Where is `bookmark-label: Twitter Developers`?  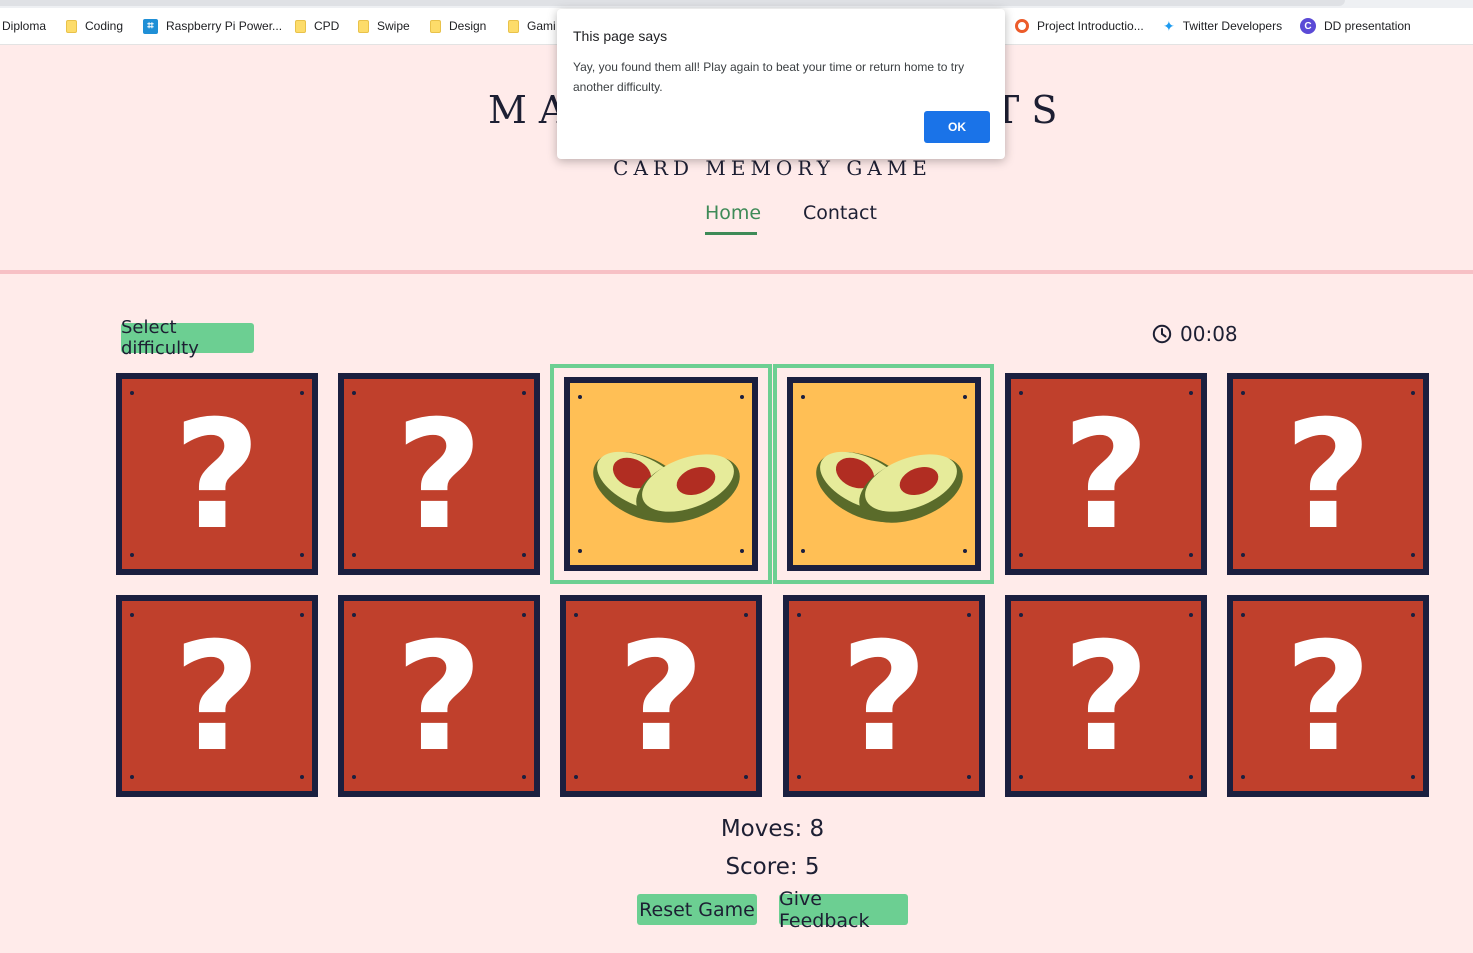 bookmark-label: Twitter Developers is located at coordinates (1232, 26).